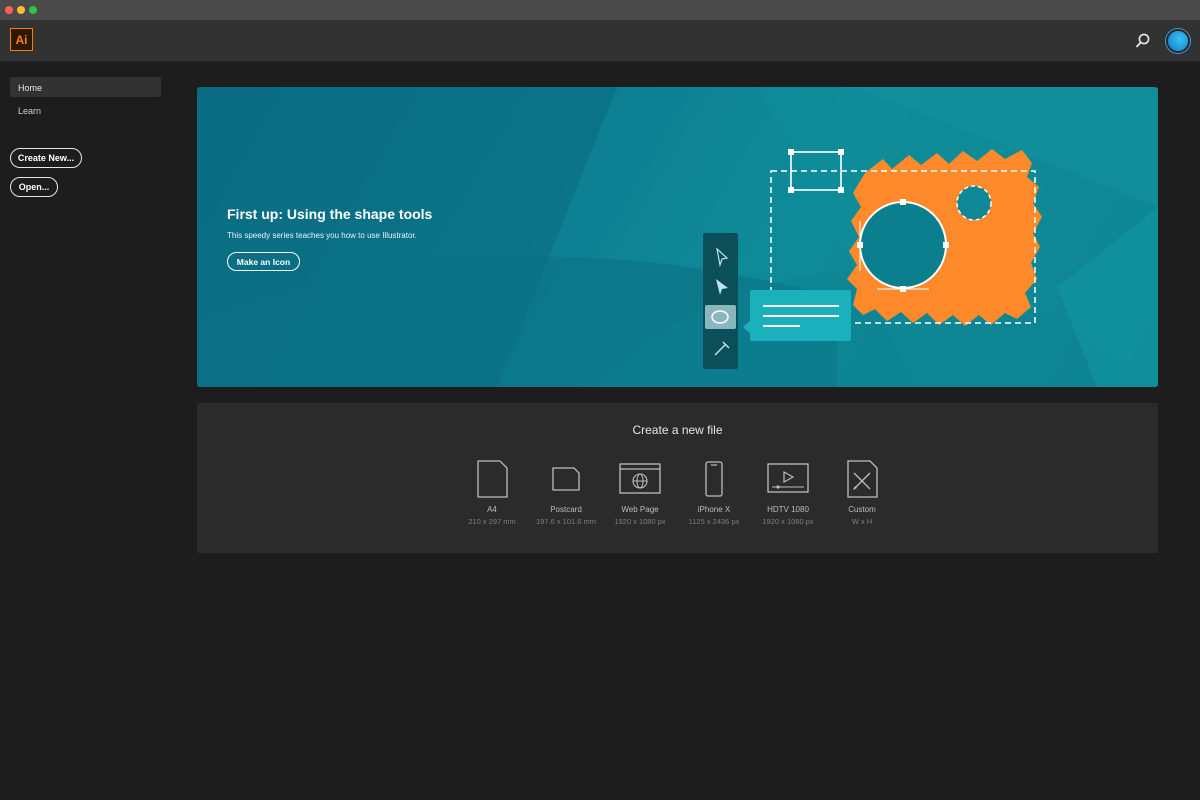 This screenshot has height=800, width=1200. I want to click on preset-name: Web Page, so click(640, 509).